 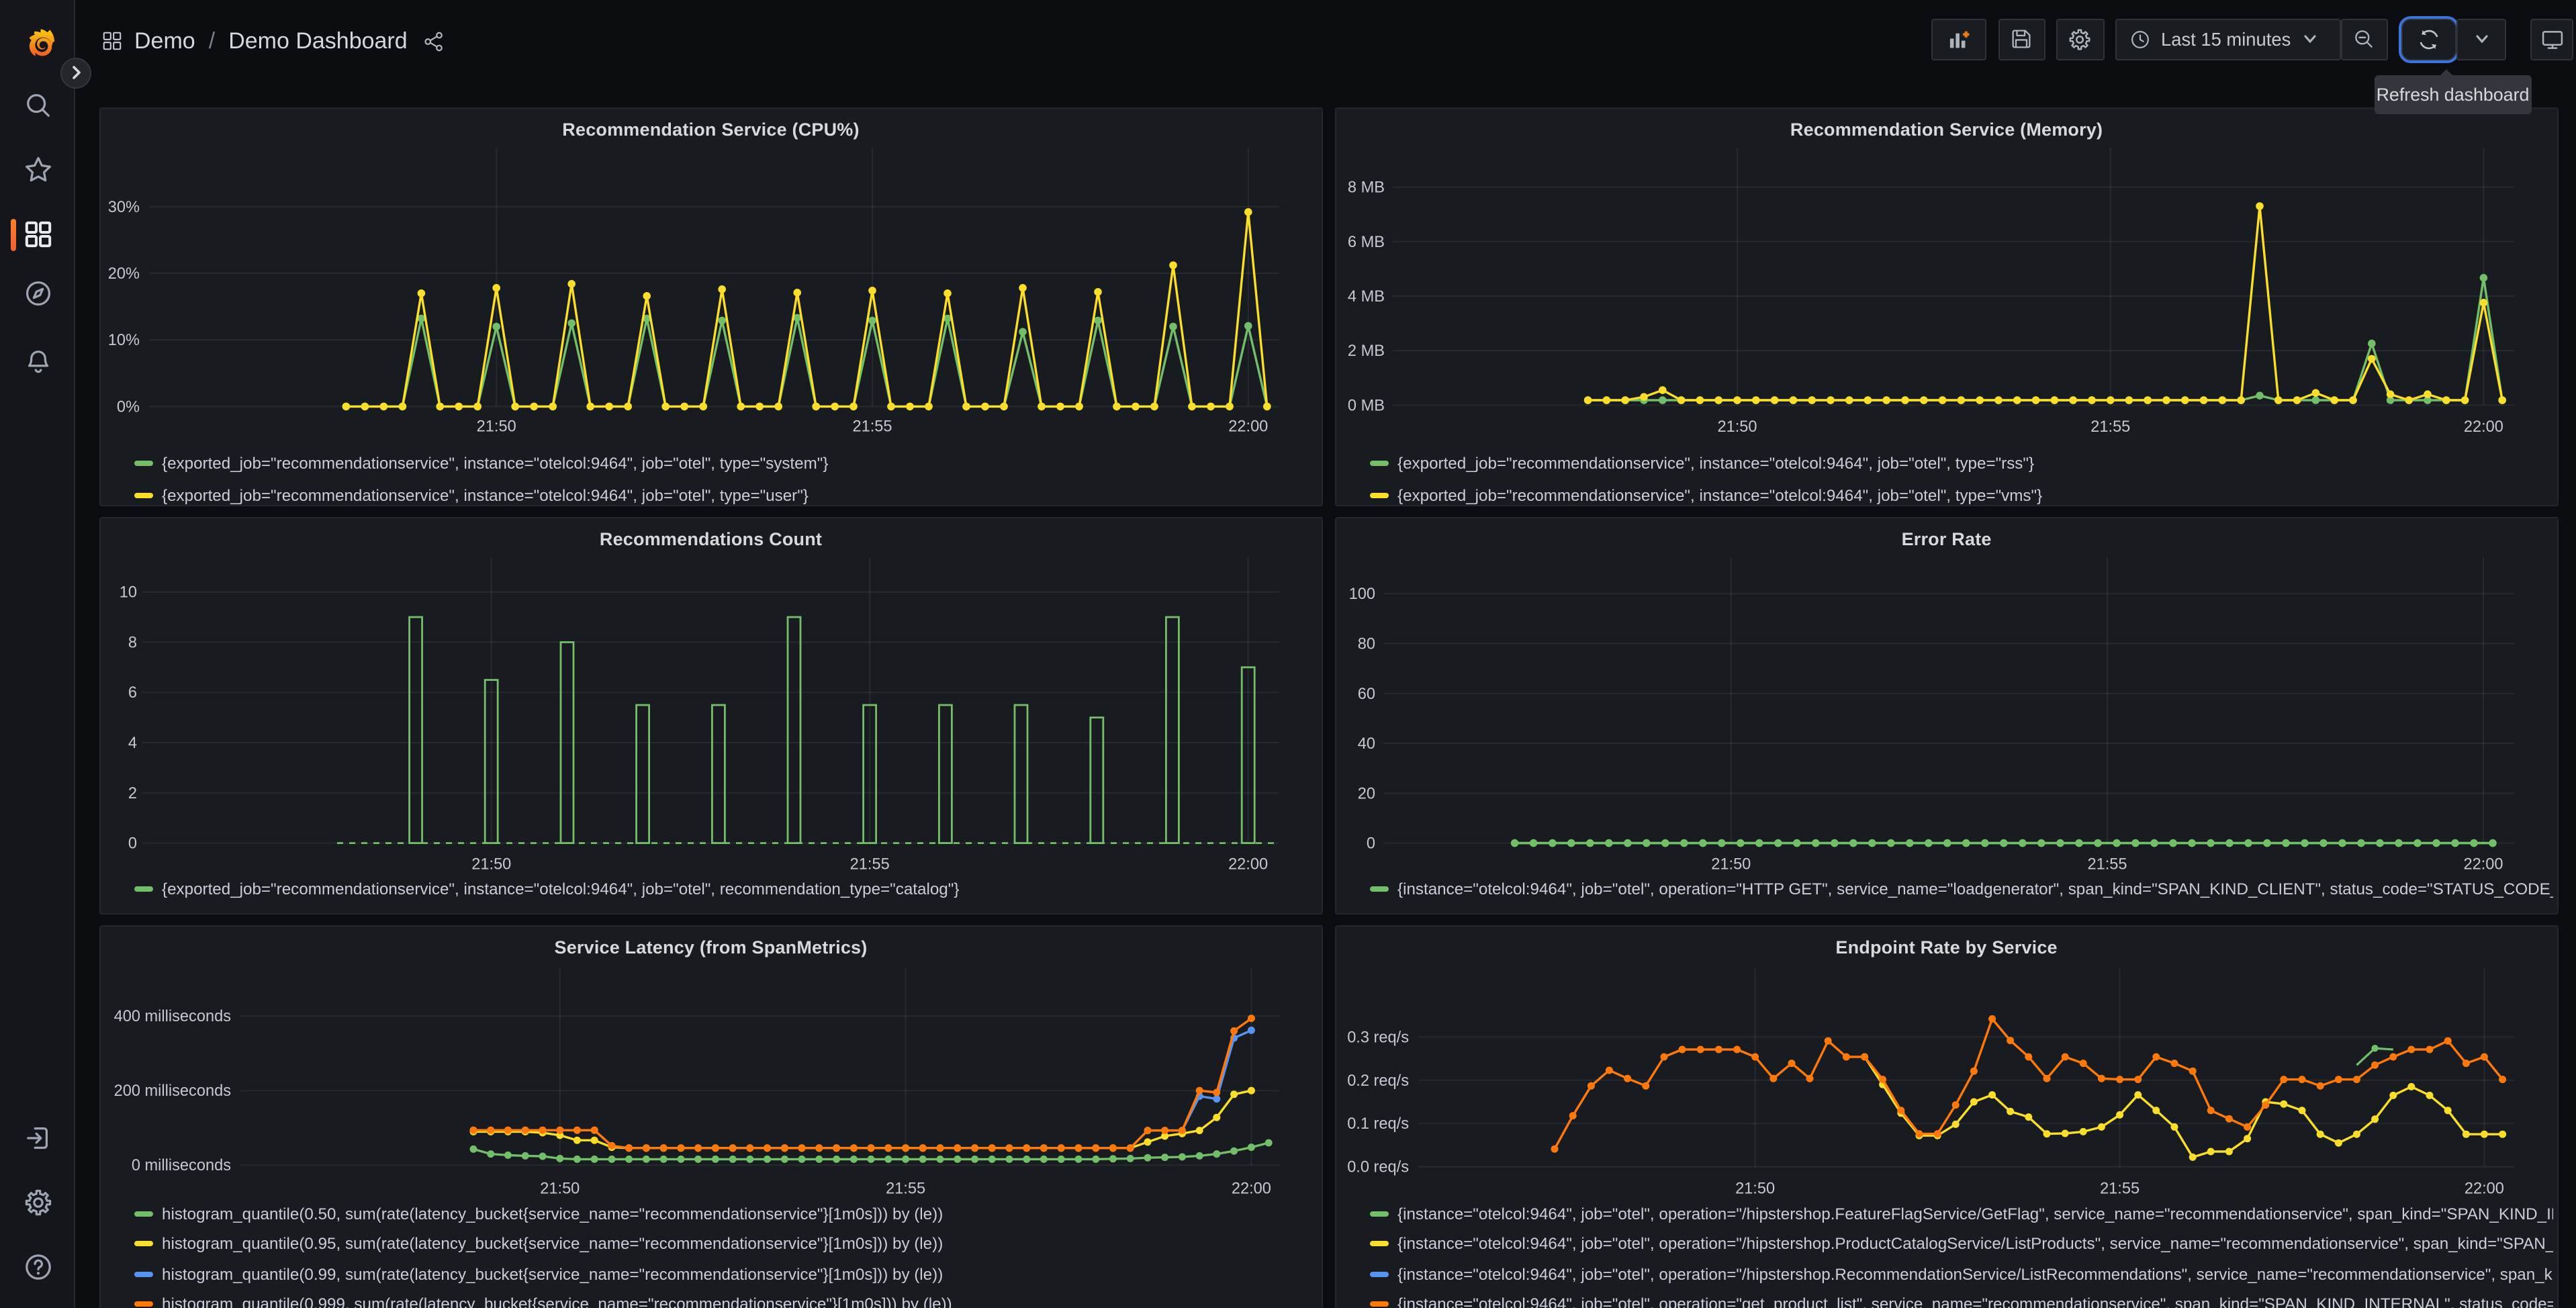 What do you see at coordinates (172, 1017) in the screenshot?
I see `svg-text: 400 milliseconds` at bounding box center [172, 1017].